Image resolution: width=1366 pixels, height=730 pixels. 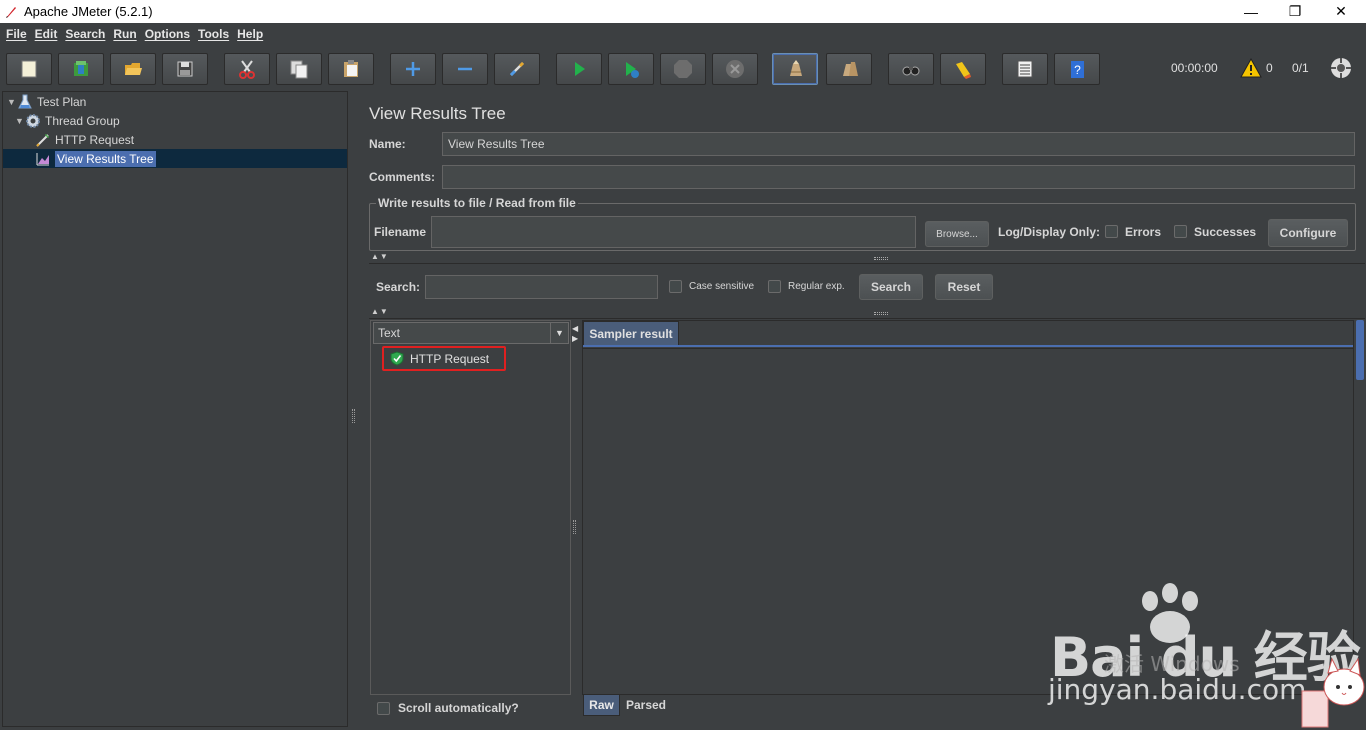 What do you see at coordinates (575, 338) in the screenshot?
I see `expand-right-icon: ▶` at bounding box center [575, 338].